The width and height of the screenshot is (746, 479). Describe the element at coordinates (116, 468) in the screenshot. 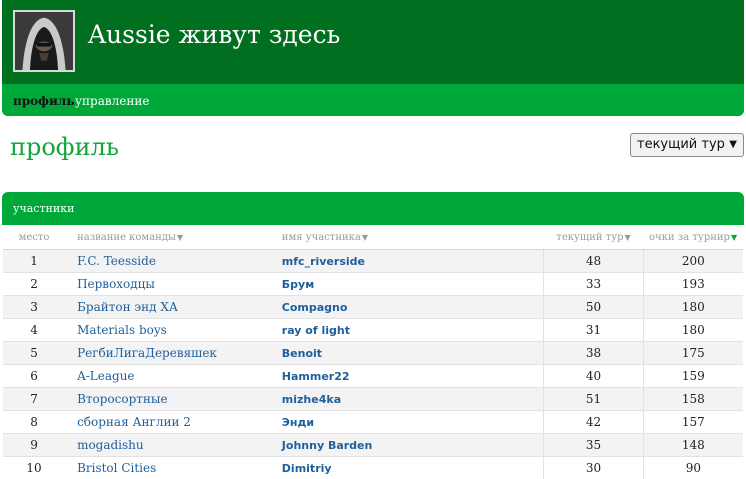

I see `team-link: Bristol Cities` at that location.